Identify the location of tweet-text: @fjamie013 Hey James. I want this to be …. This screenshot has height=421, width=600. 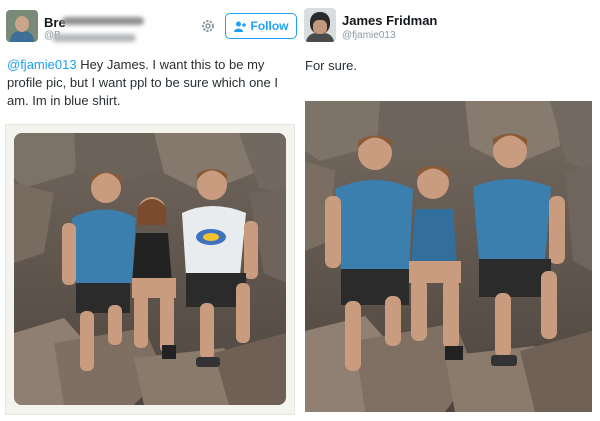
(153, 83).